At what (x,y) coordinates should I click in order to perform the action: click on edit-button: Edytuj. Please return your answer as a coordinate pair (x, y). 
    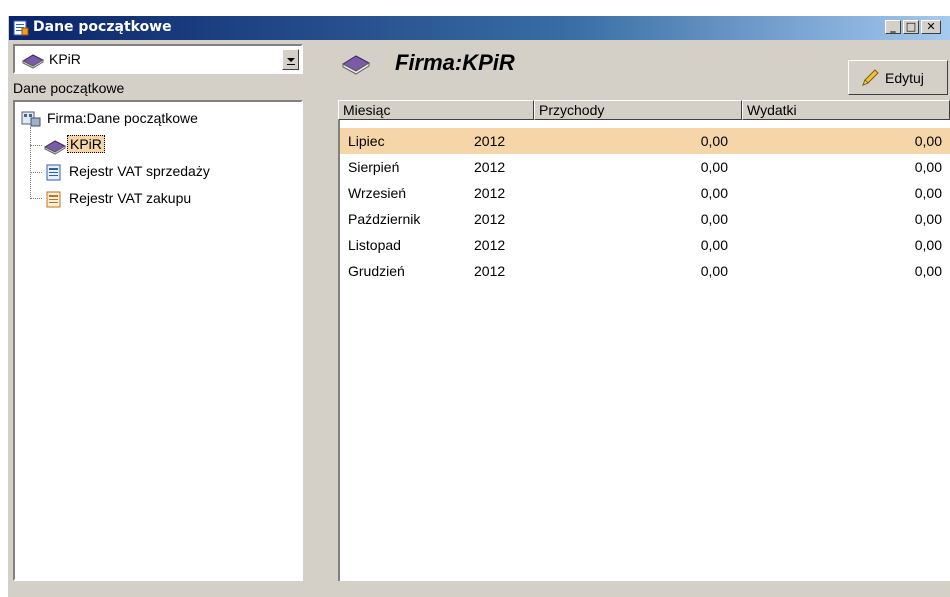
    Looking at the image, I should click on (898, 77).